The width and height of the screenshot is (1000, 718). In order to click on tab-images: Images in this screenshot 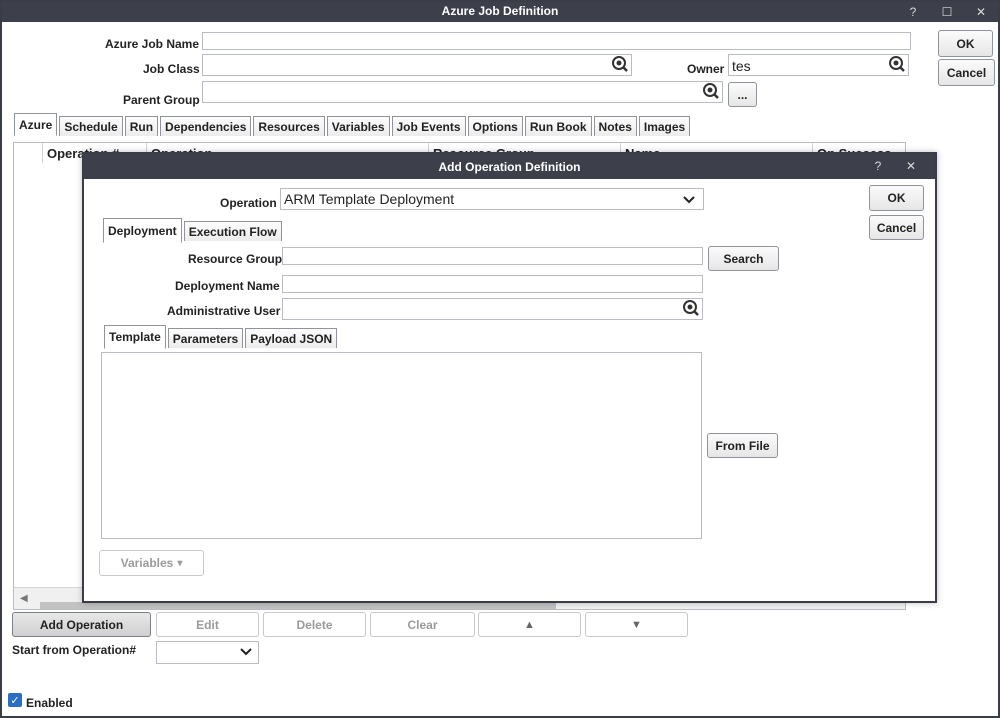, I will do `click(664, 126)`.